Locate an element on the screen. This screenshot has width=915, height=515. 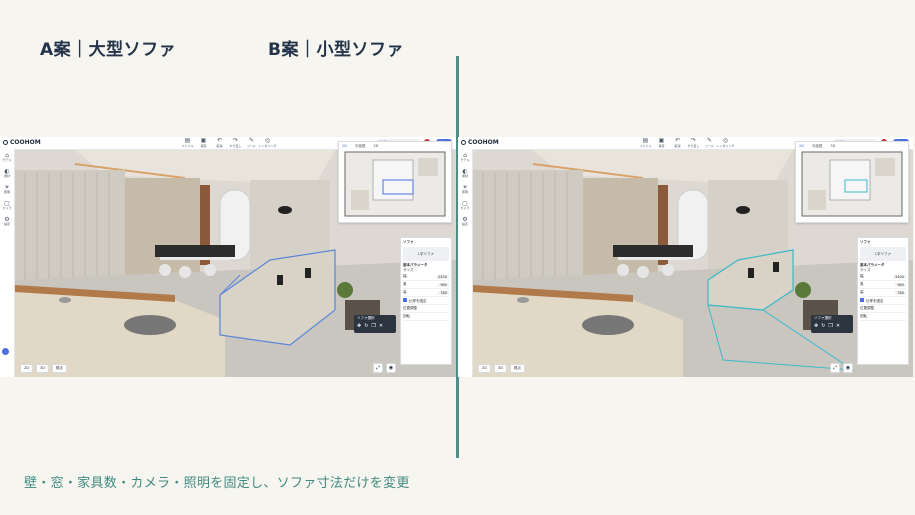
caption: 壁・窓・家具数・カメラ・照明を固定し、ソファ寸法だけを変更 is located at coordinates (217, 483).